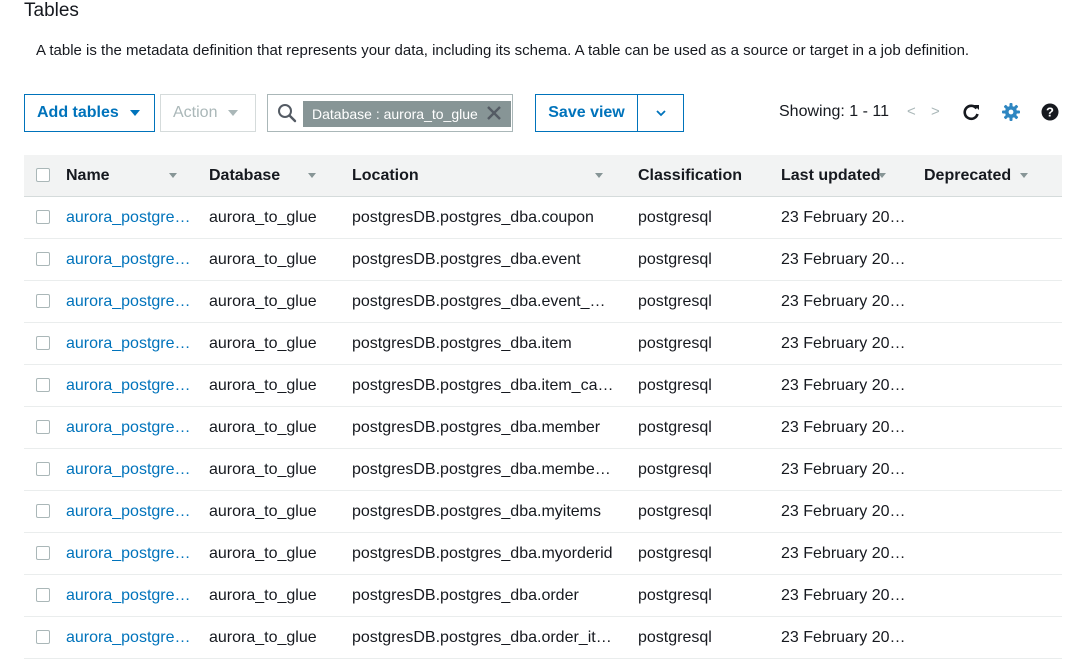  Describe the element at coordinates (51, 10) in the screenshot. I see `page-title: Tables` at that location.